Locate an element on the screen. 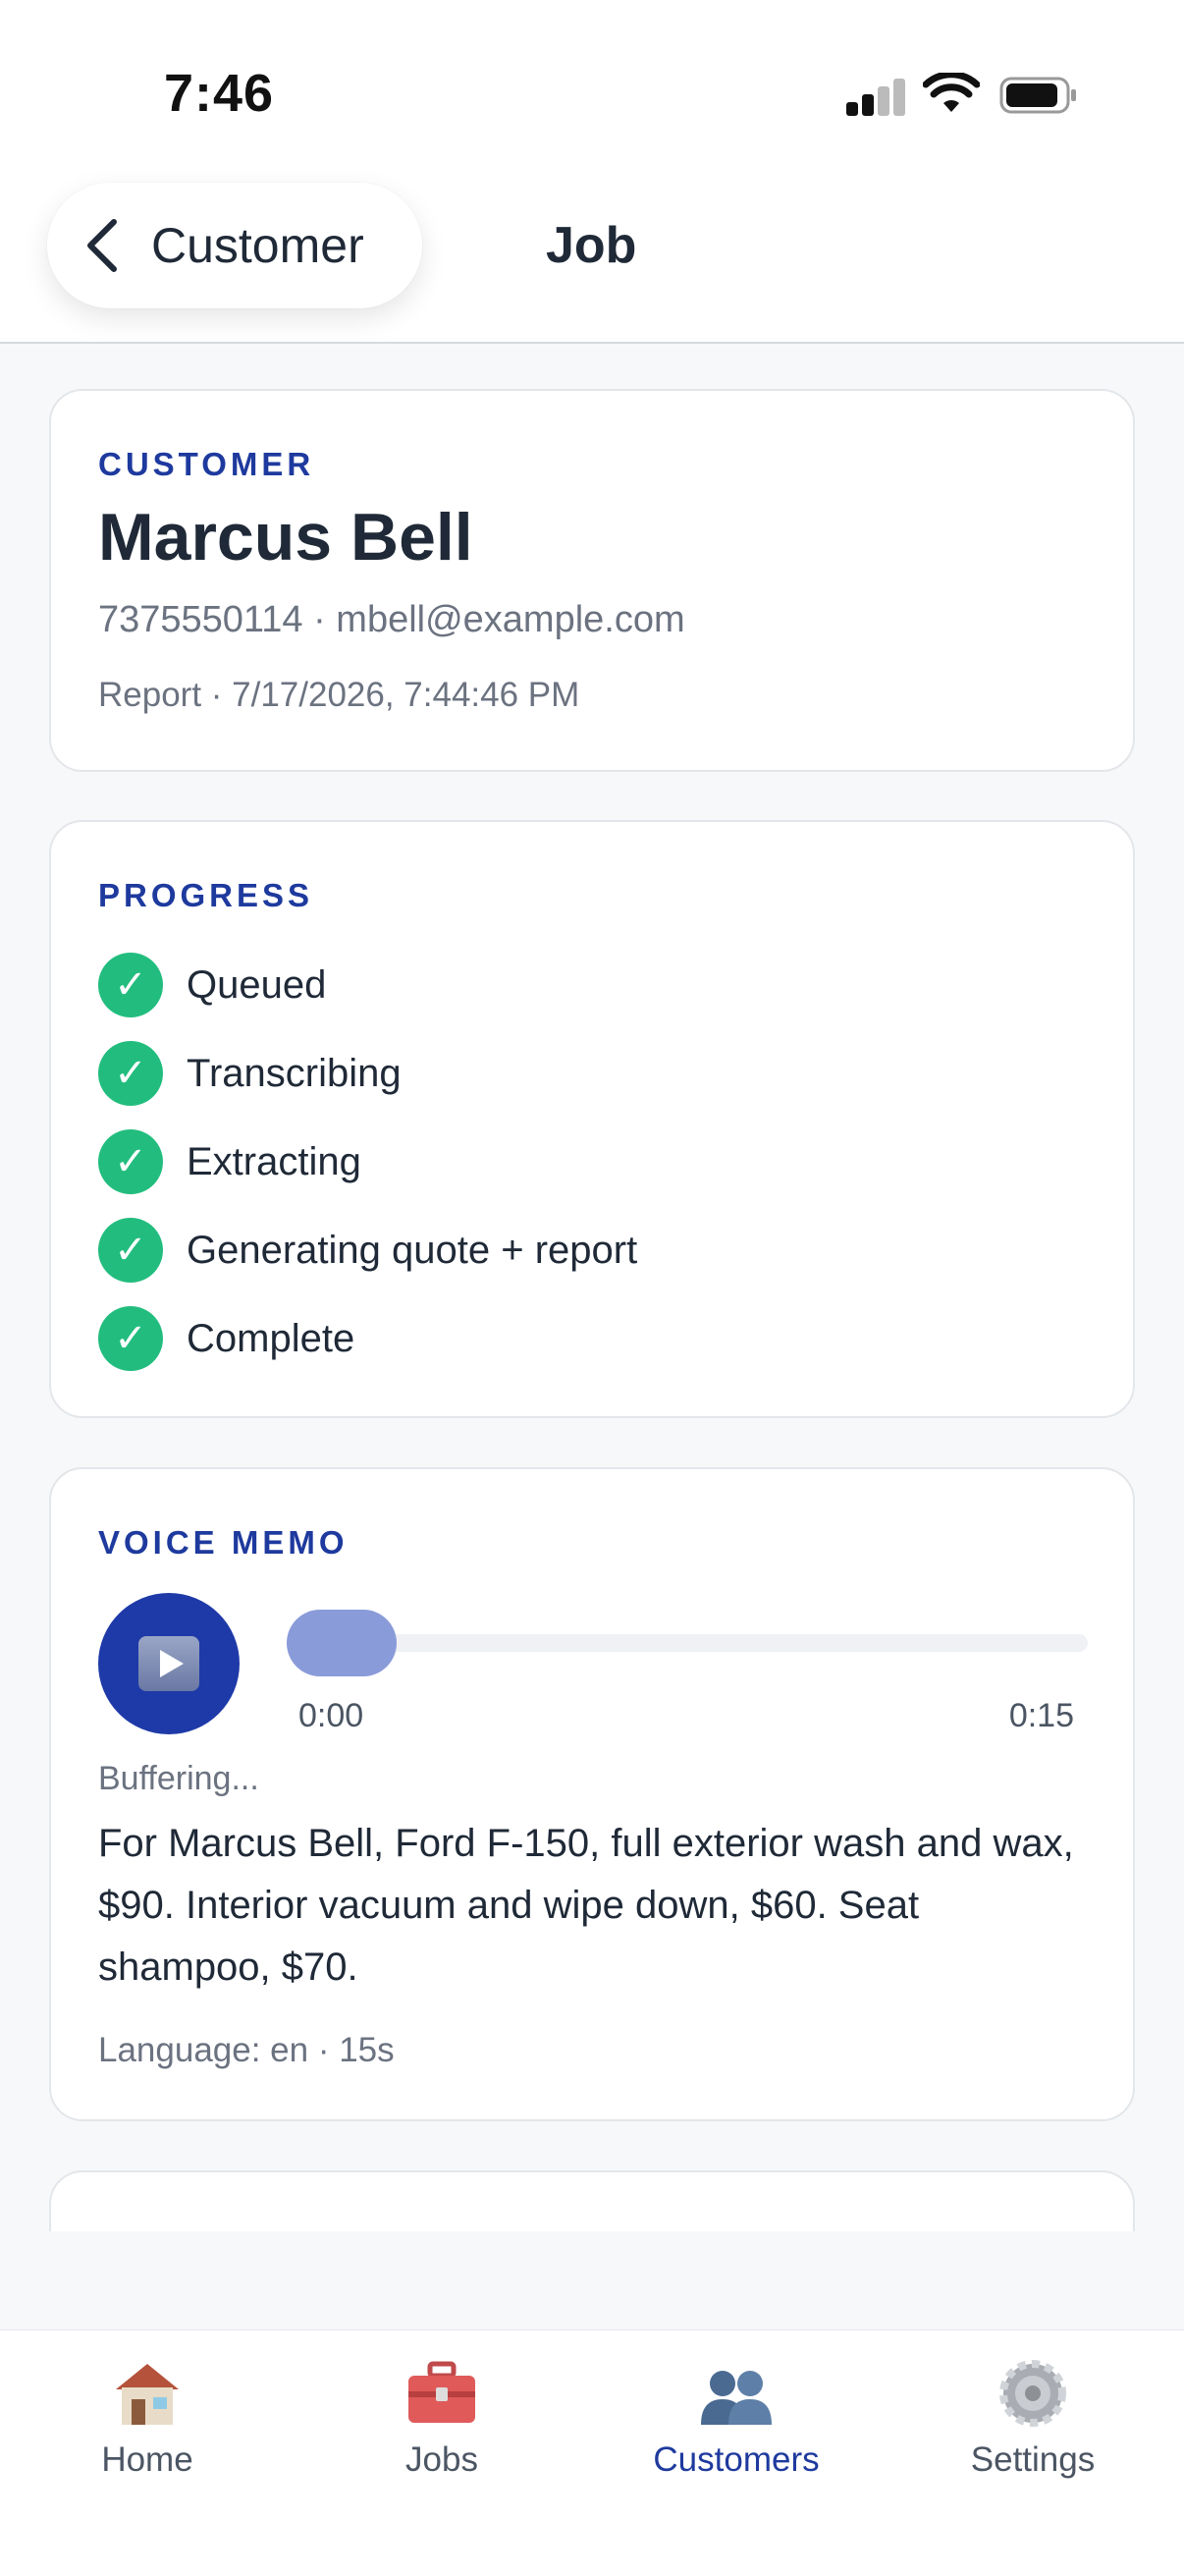  progress-step-label: Generating quote + report is located at coordinates (413, 1250).